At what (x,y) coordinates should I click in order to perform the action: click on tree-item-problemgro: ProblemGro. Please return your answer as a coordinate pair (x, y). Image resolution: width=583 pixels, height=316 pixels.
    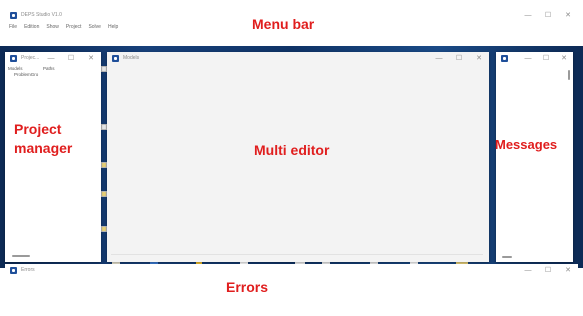
    Looking at the image, I should click on (26, 75).